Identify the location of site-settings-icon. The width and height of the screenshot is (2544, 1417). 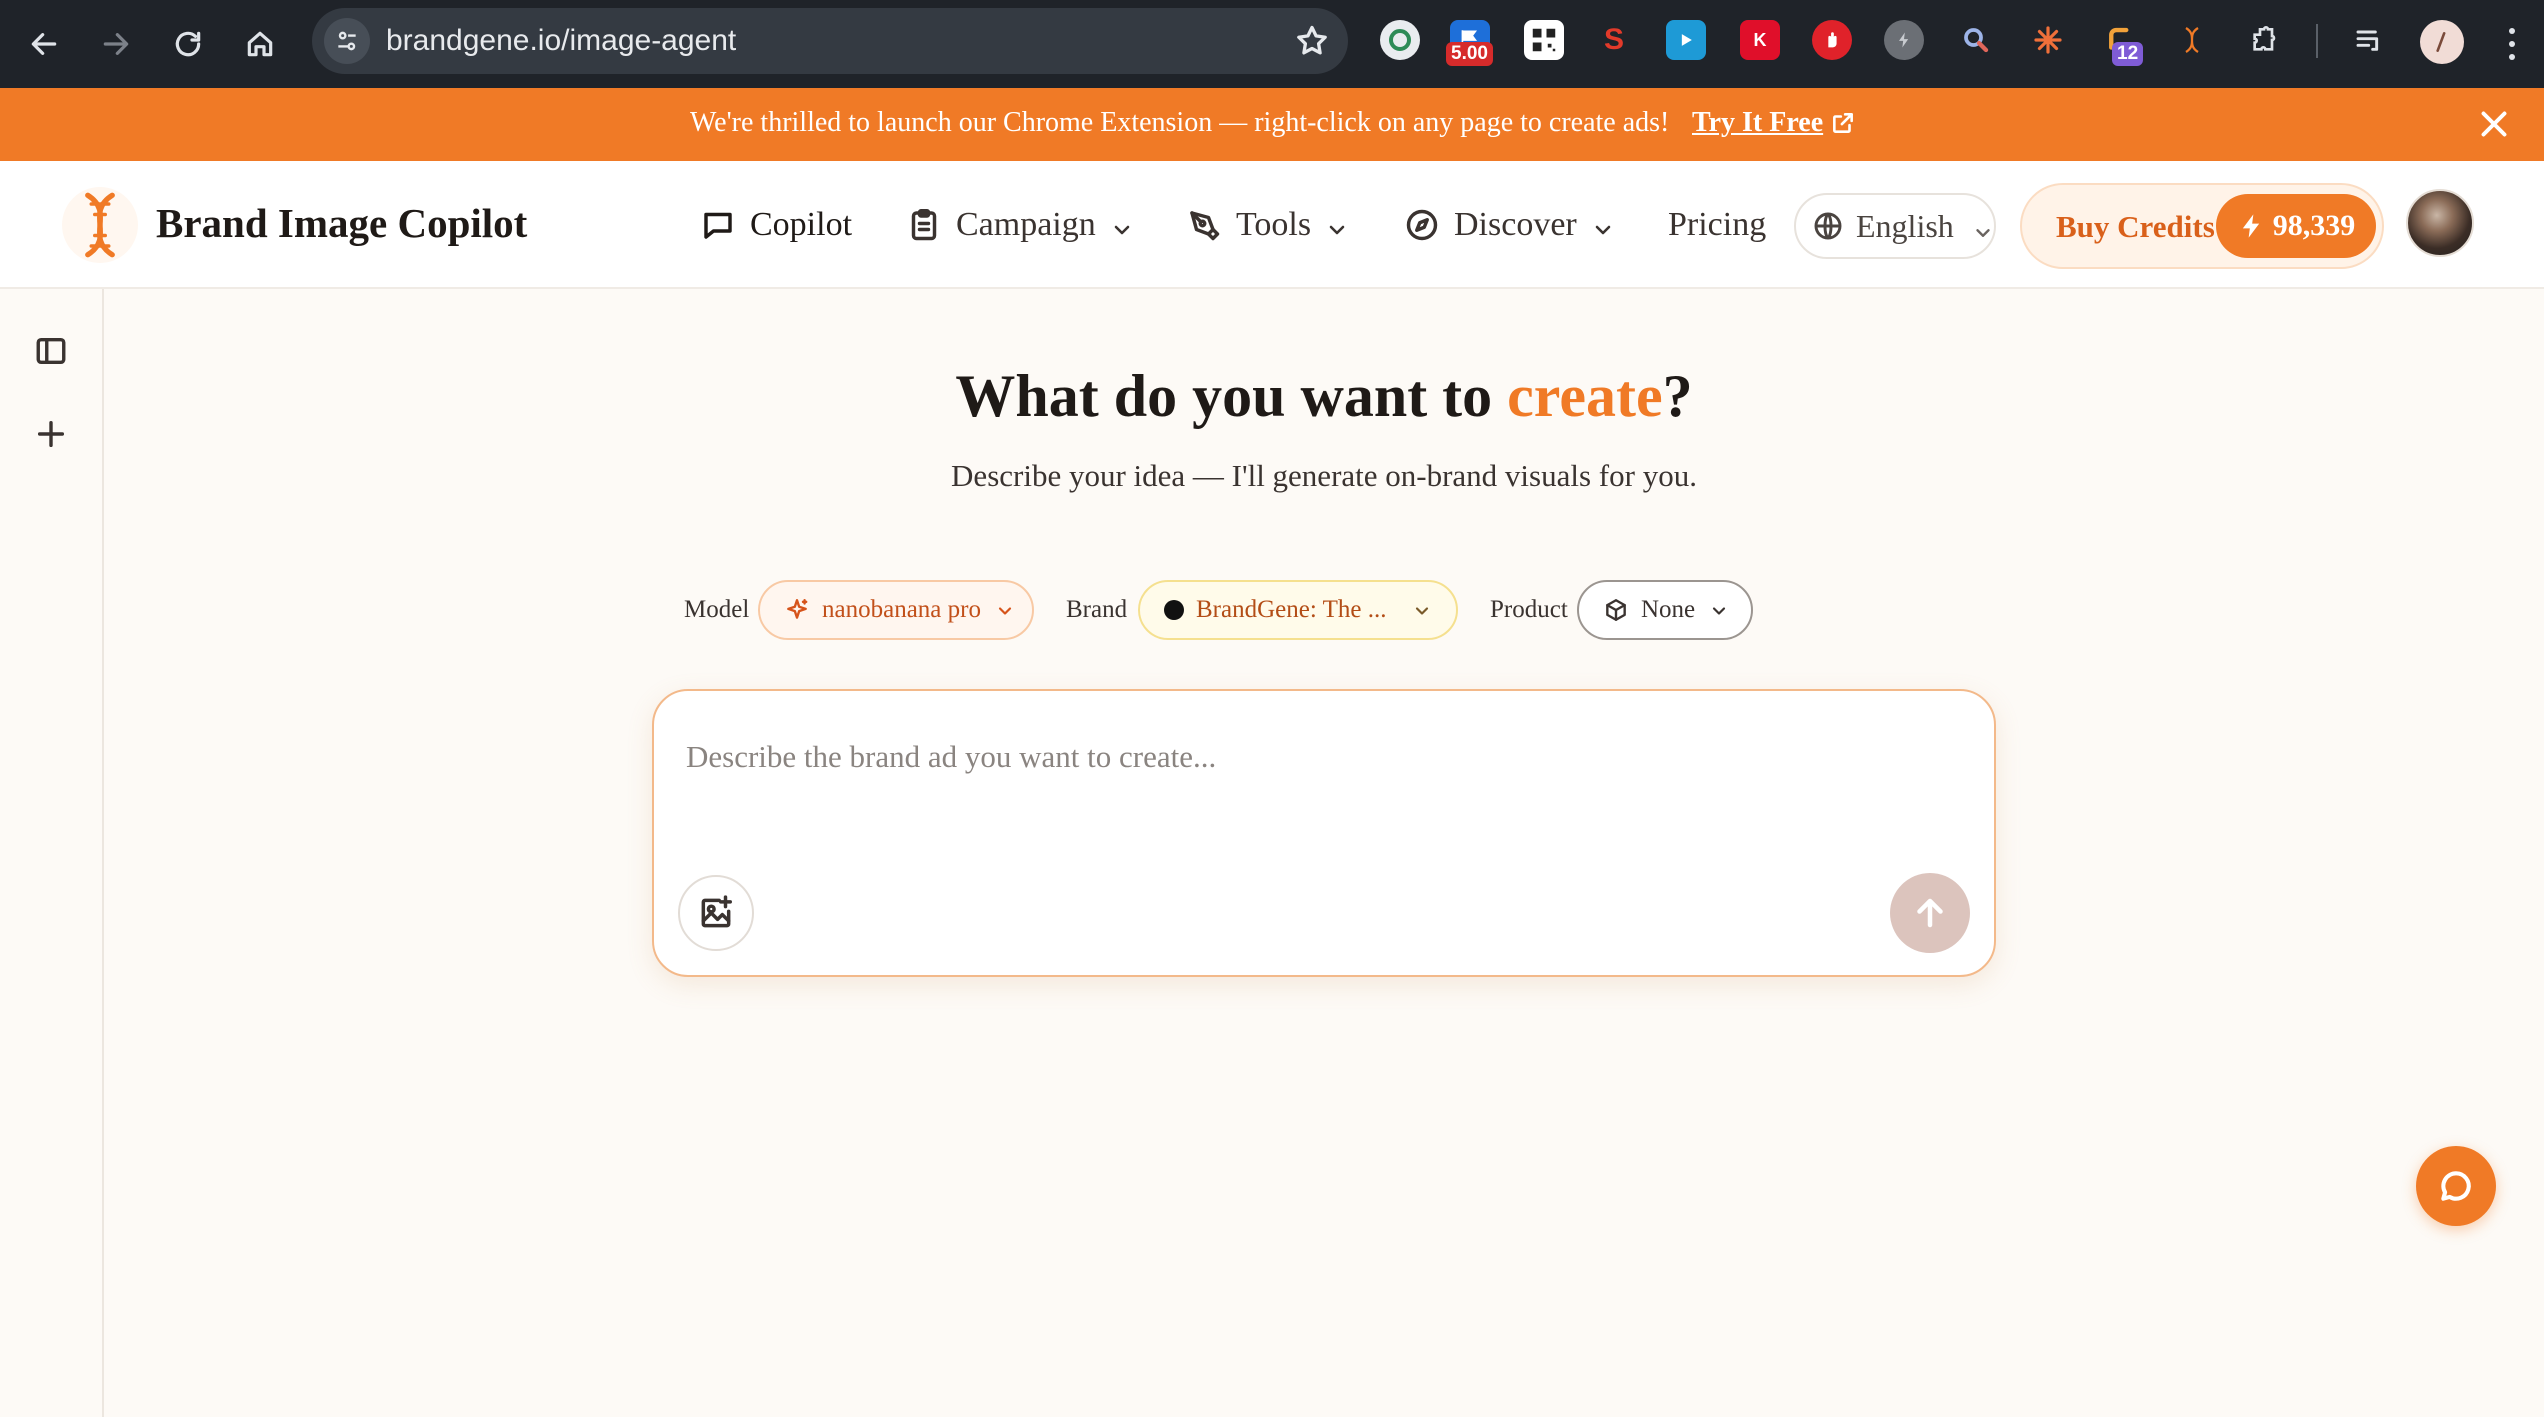
(347, 41).